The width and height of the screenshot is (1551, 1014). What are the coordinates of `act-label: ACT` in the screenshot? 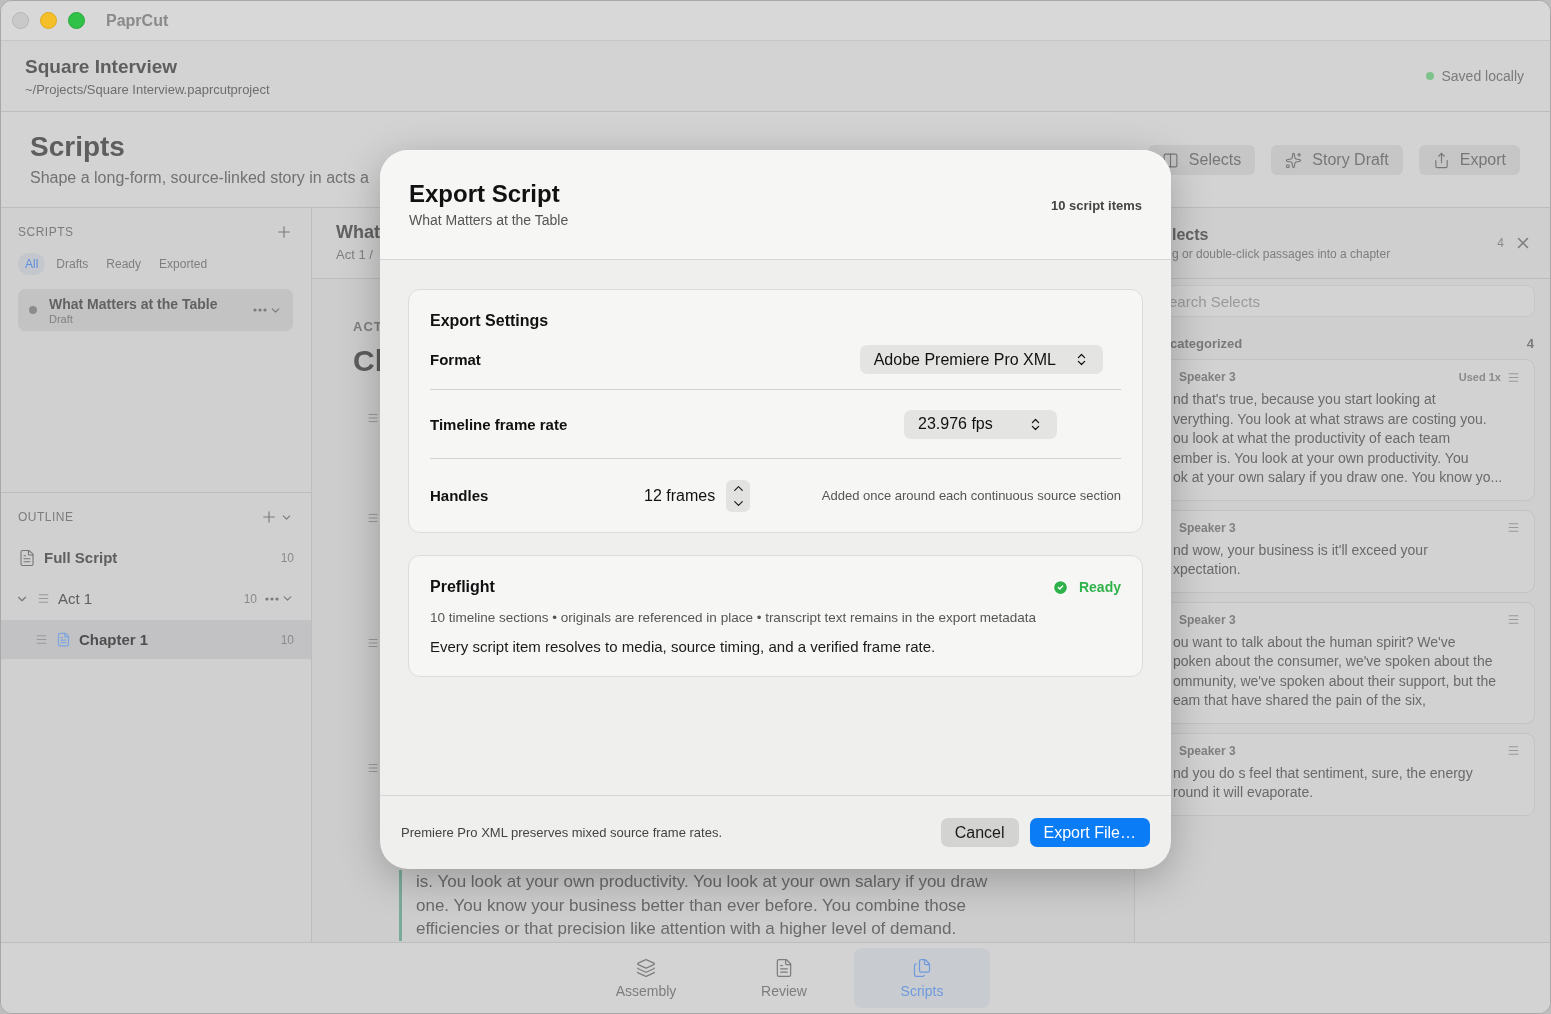 It's located at (368, 326).